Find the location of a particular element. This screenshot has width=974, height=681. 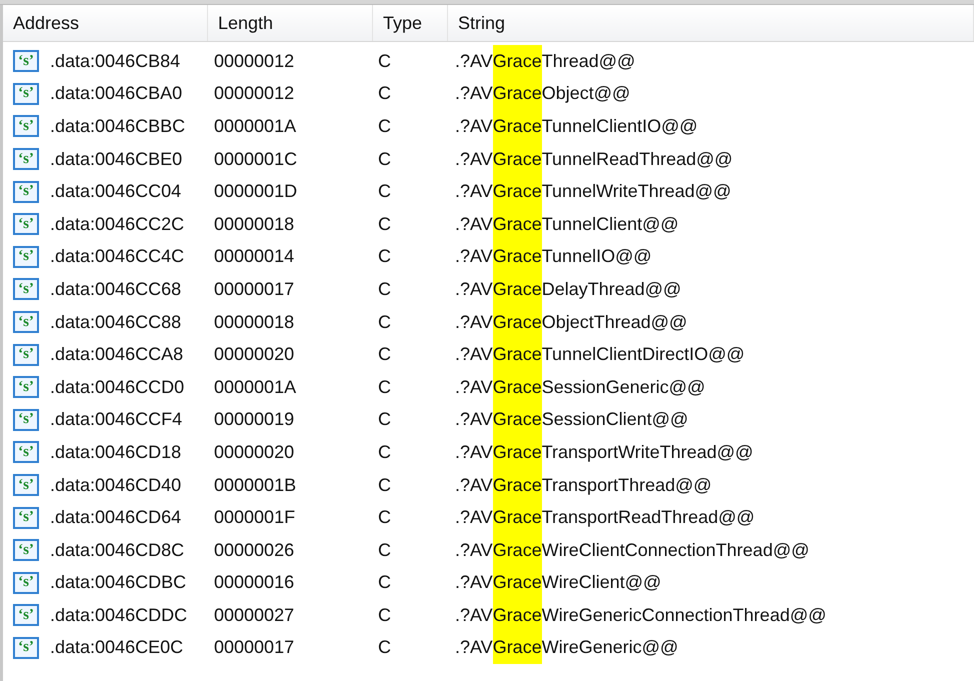

table-cell: .?AVGraceObjectThread@@ is located at coordinates (571, 322).